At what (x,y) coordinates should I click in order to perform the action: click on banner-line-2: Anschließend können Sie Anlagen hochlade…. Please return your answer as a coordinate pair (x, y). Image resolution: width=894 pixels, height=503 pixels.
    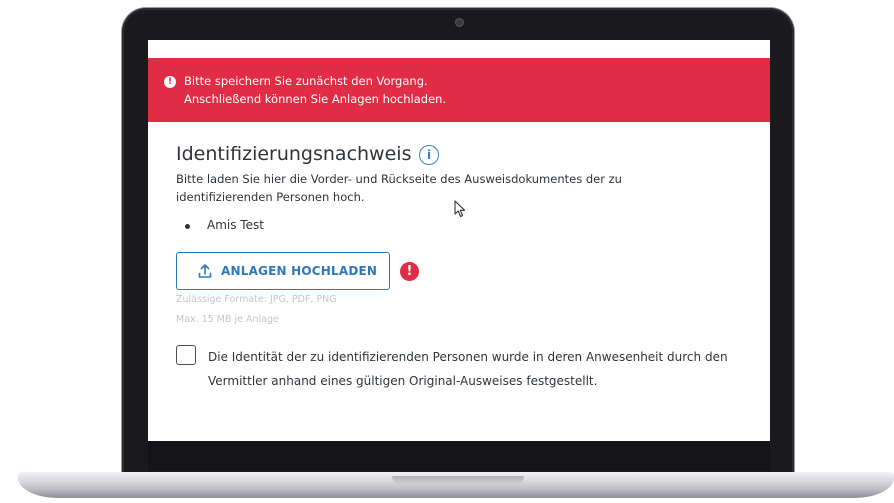
    Looking at the image, I should click on (315, 99).